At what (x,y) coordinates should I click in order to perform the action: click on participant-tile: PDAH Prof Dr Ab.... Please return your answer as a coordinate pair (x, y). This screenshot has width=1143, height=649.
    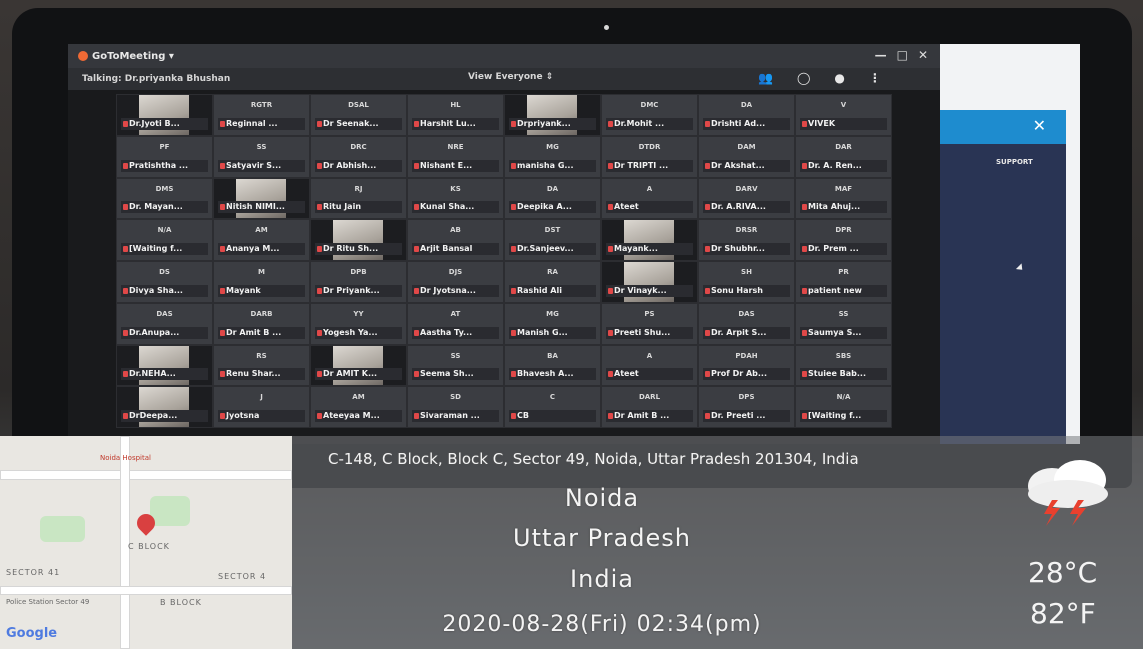
    Looking at the image, I should click on (746, 365).